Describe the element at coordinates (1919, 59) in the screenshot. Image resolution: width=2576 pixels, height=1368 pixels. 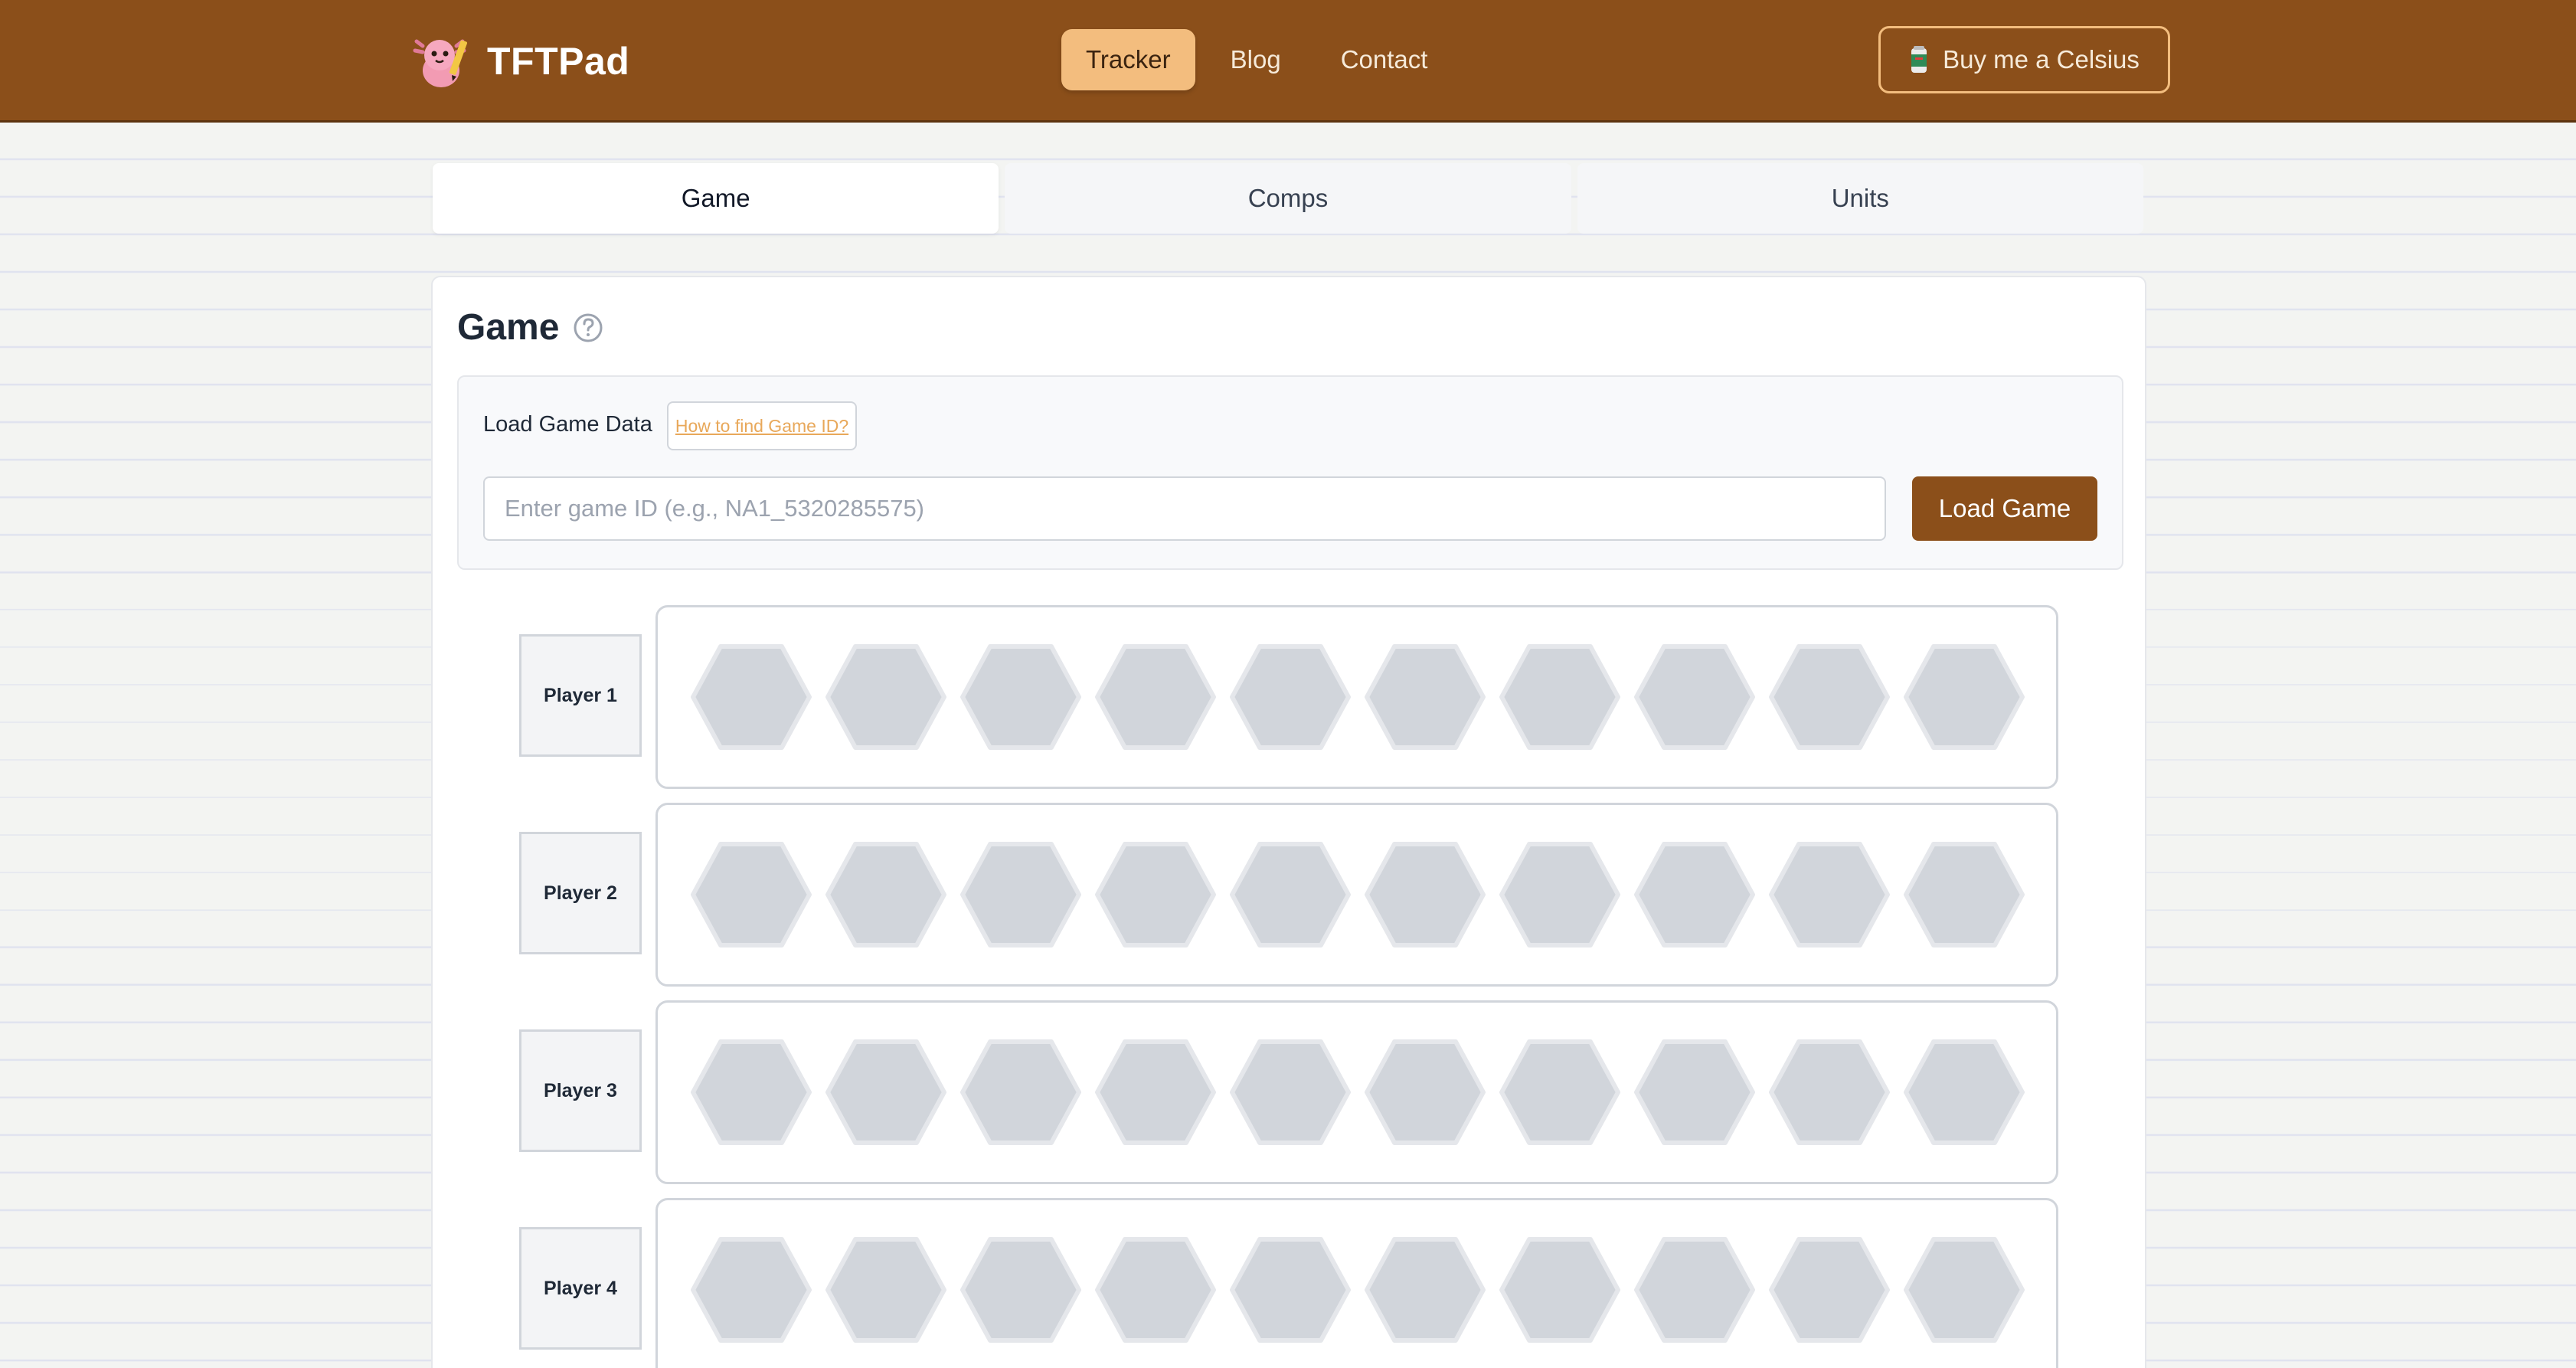
I see `celsius-can-icon` at that location.